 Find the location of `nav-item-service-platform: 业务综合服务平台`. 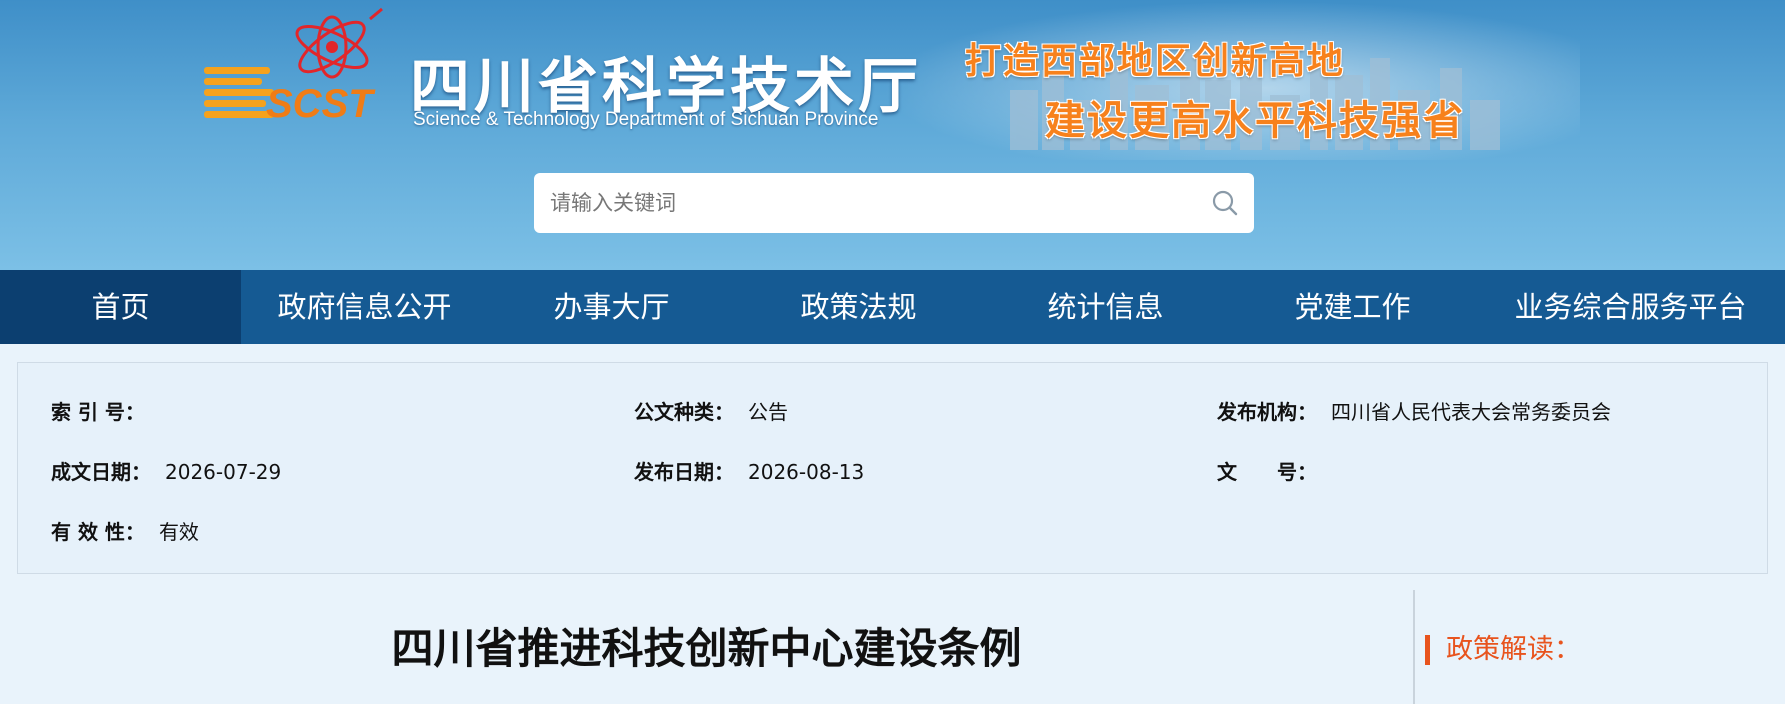

nav-item-service-platform: 业务综合服务平台 is located at coordinates (1630, 307).